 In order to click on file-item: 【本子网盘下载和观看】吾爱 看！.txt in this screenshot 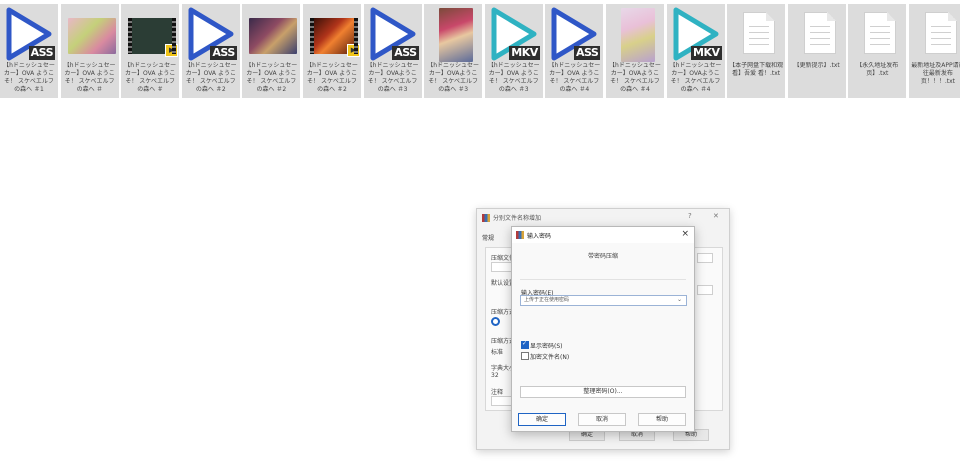, I will do `click(756, 51)`.